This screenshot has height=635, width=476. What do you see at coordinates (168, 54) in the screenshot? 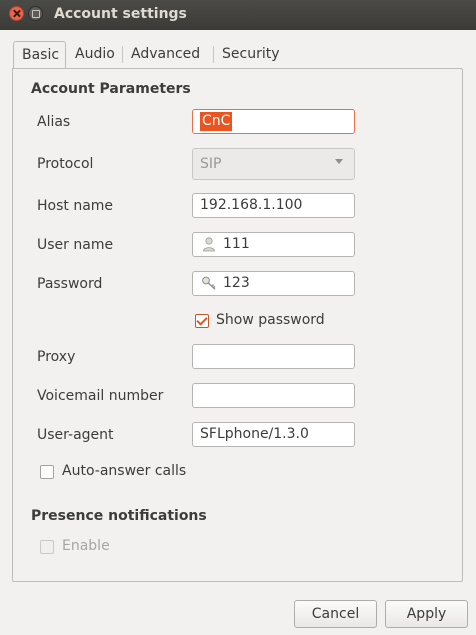
I see `tab-advanced: Advanced` at bounding box center [168, 54].